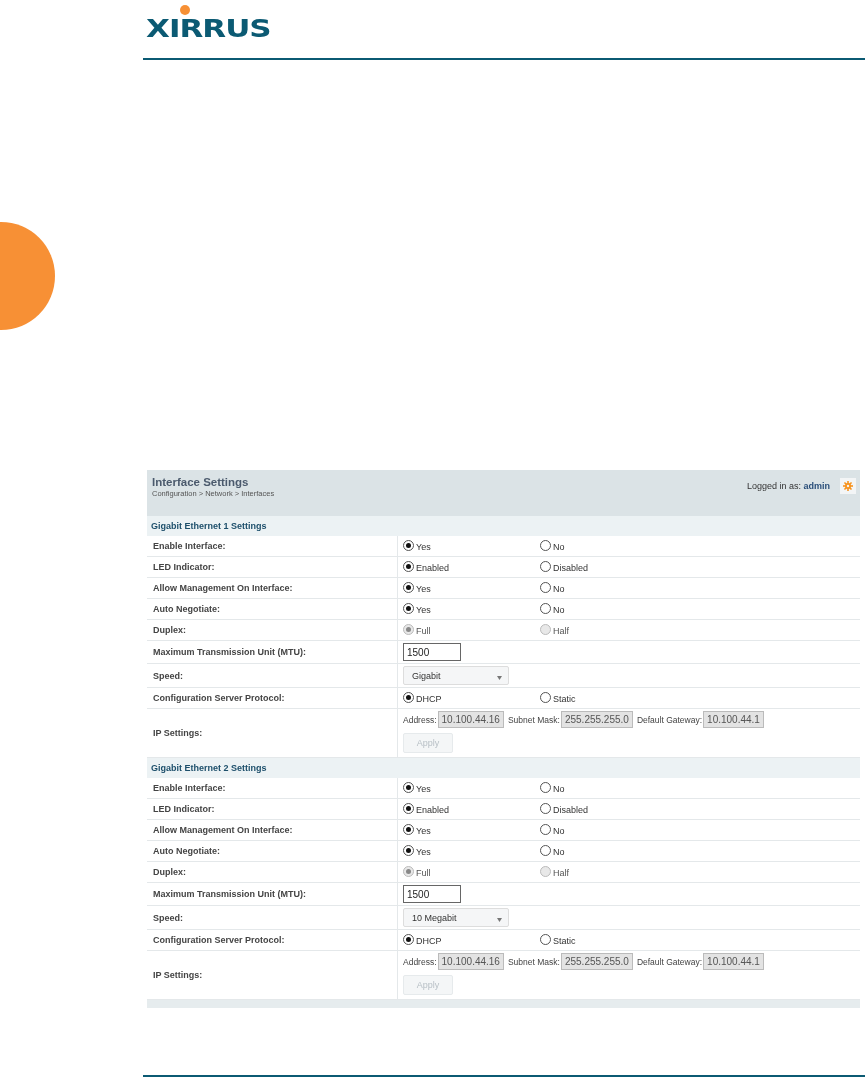 The image size is (865, 1077). I want to click on page-title: Interface Settings, so click(201, 482).